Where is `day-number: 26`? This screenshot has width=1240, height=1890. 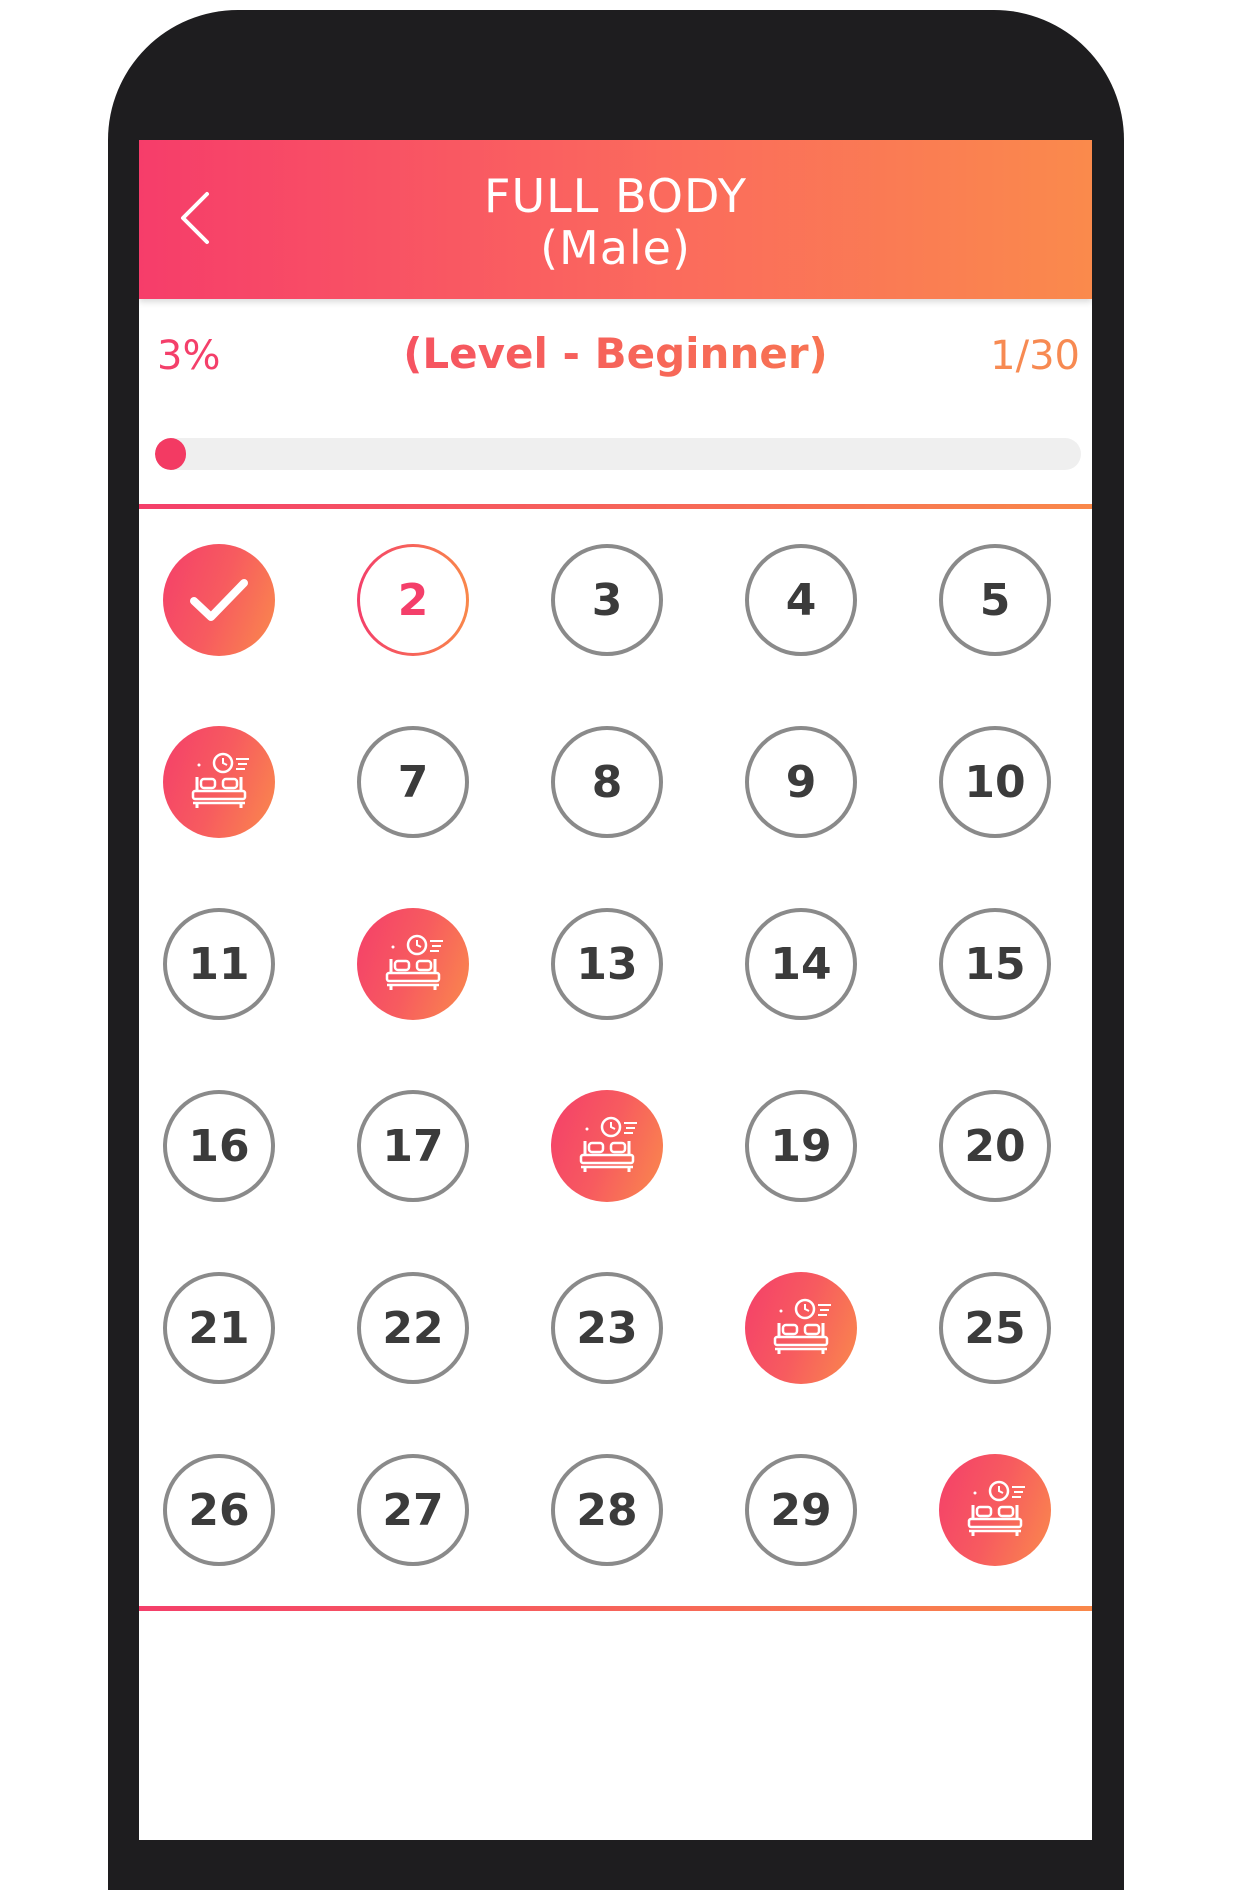 day-number: 26 is located at coordinates (219, 1510).